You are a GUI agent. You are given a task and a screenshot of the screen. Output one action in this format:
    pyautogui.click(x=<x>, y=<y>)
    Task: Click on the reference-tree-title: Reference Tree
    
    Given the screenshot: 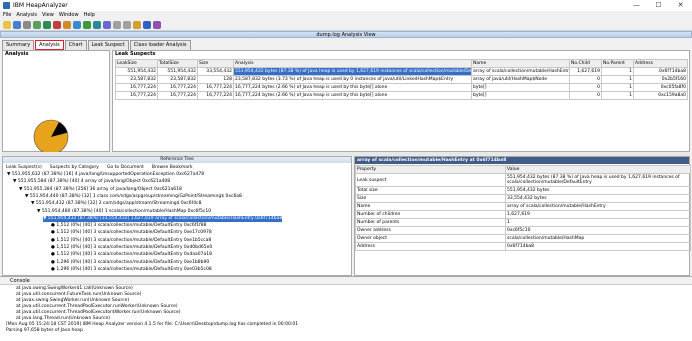 What is the action you would take?
    pyautogui.click(x=177, y=160)
    